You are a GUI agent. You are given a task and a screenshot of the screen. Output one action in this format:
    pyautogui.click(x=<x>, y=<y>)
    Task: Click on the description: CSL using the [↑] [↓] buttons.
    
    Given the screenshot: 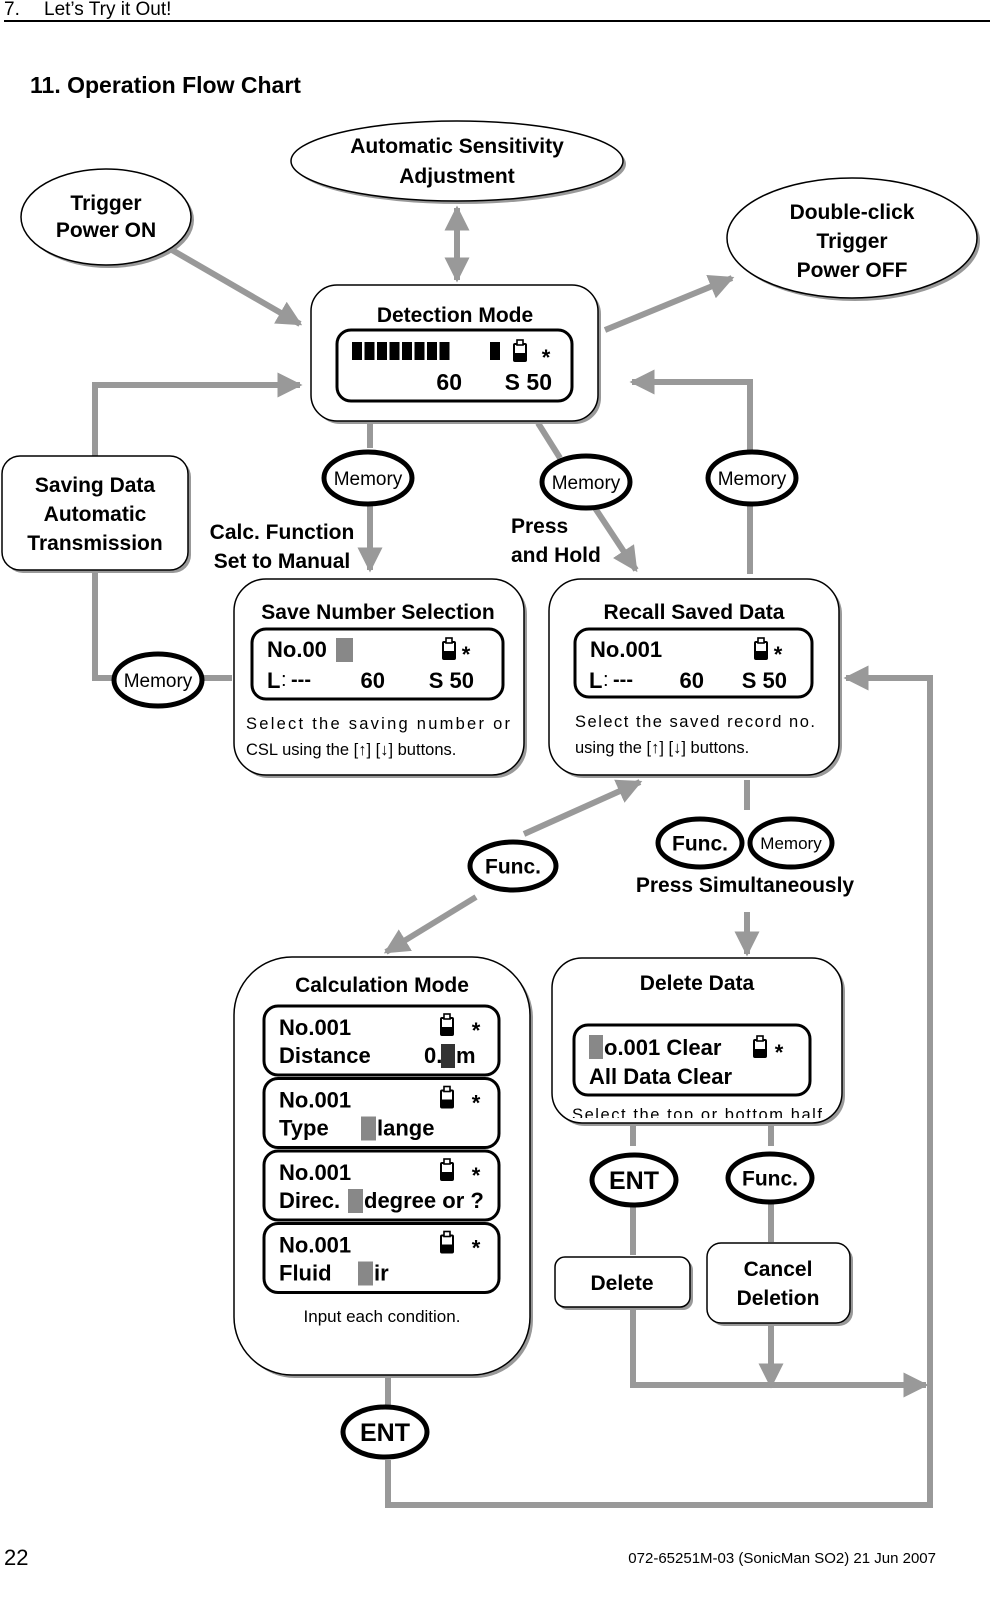 What is the action you would take?
    pyautogui.click(x=351, y=750)
    